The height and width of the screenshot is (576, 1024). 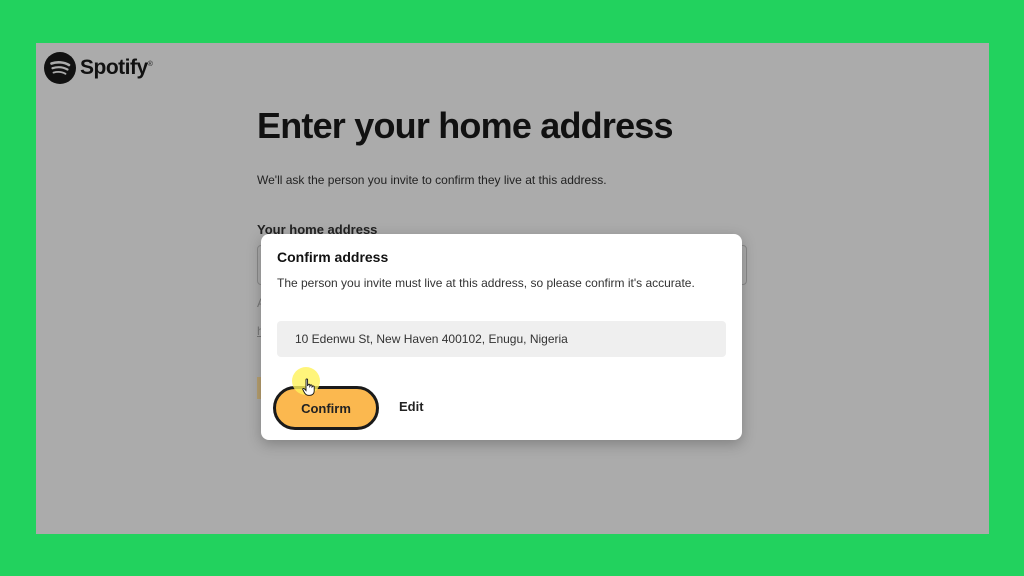 I want to click on spotify-logo: Spotify®, so click(x=98, y=68).